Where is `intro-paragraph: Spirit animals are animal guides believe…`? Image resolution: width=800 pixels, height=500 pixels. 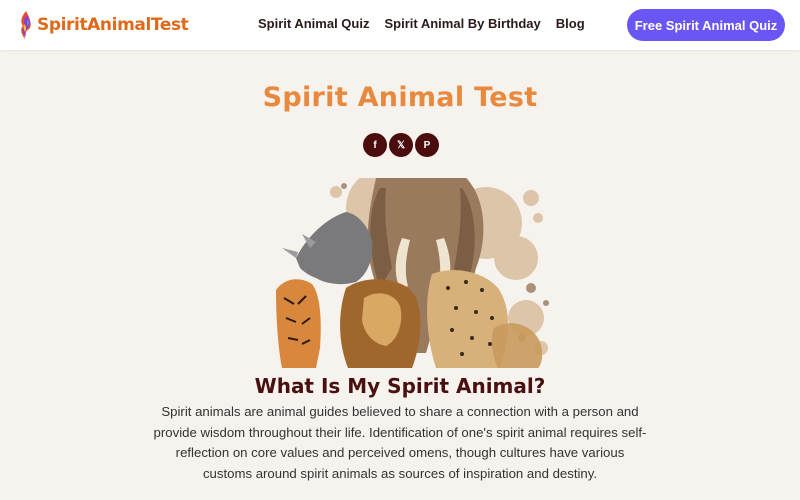 intro-paragraph: Spirit animals are animal guides believe… is located at coordinates (400, 442).